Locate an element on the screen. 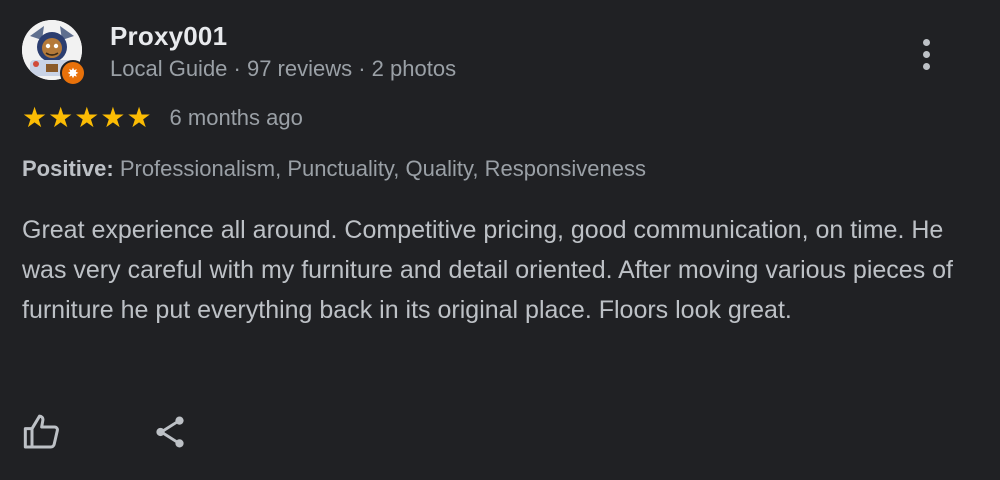  badge-star-glyph: ✸ is located at coordinates (73, 73).